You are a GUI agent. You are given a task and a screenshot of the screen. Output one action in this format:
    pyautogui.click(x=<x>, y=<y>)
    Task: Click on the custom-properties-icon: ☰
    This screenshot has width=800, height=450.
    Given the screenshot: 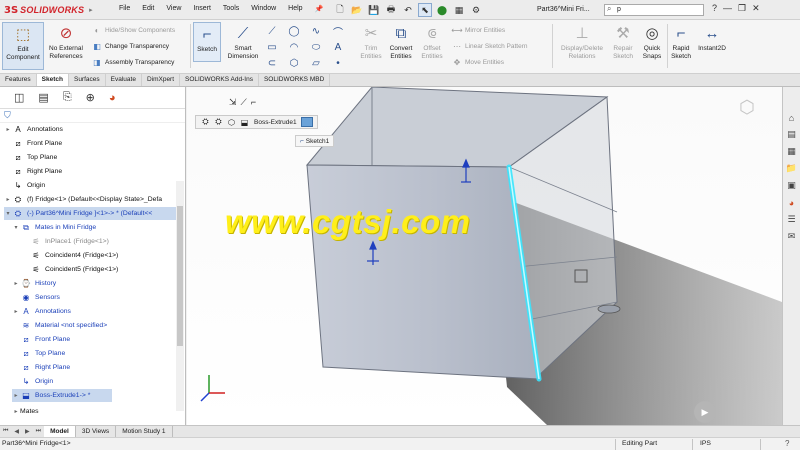 What is the action you would take?
    pyautogui.click(x=792, y=219)
    